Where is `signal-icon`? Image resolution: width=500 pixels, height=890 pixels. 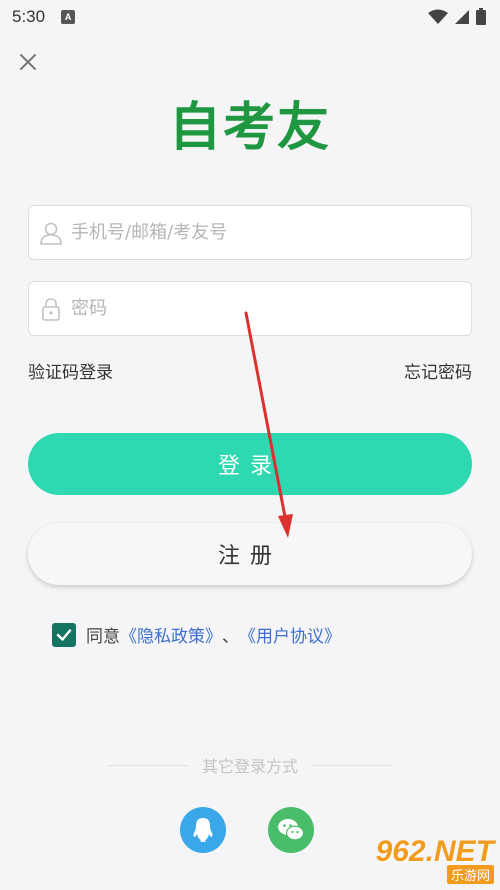 signal-icon is located at coordinates (462, 16).